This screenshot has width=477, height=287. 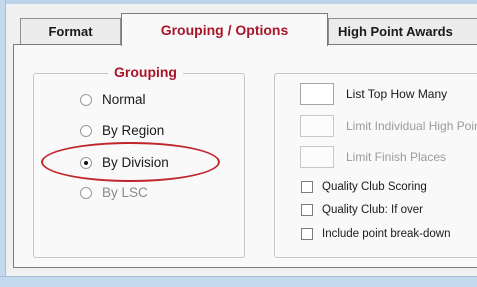 What do you see at coordinates (411, 126) in the screenshot?
I see `limit-individual-high-point-label: Limit Individual High Point` at bounding box center [411, 126].